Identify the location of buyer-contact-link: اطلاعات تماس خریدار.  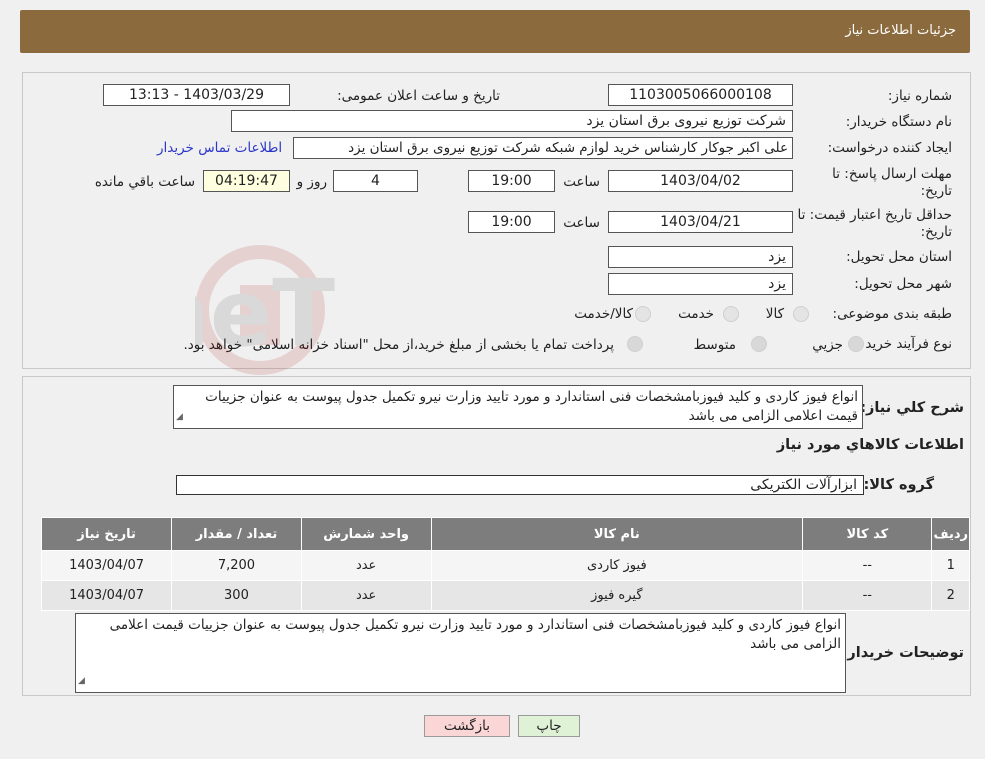
(219, 148).